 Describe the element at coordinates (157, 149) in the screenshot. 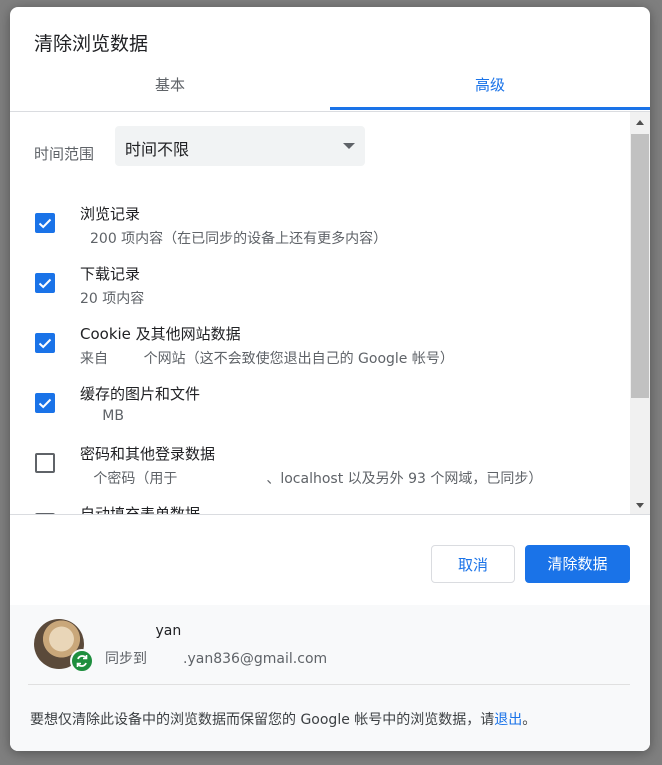

I see `time-range-value: 时间不限` at that location.